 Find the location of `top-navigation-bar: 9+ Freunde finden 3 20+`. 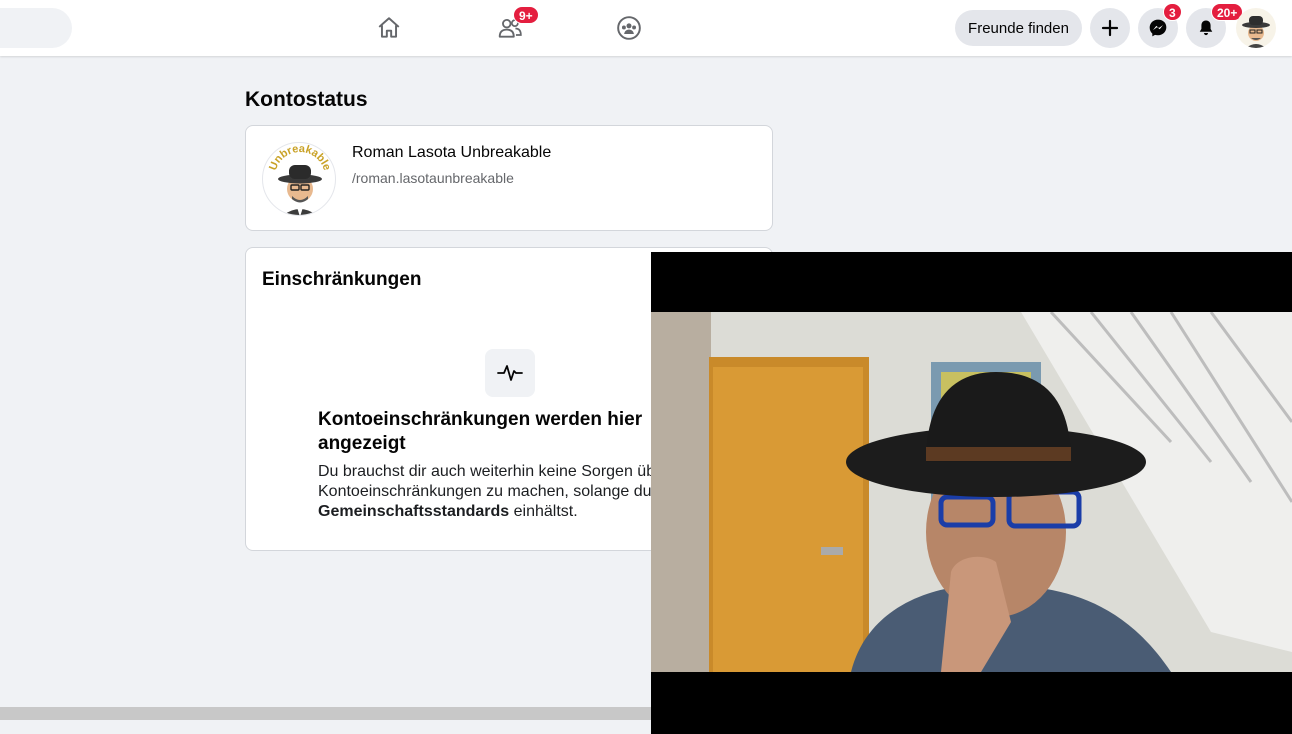

top-navigation-bar: 9+ Freunde finden 3 20+ is located at coordinates (646, 28).